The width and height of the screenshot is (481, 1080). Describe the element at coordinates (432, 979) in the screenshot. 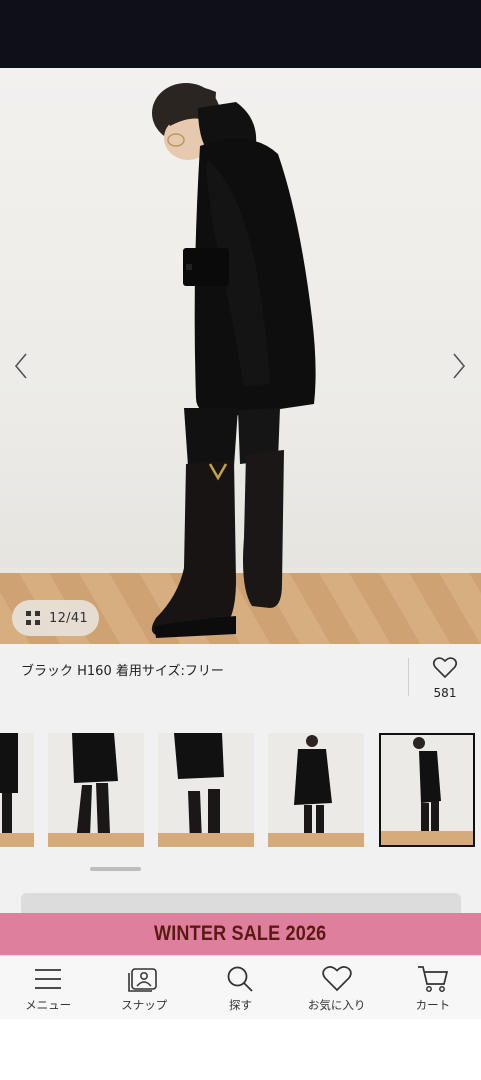

I see `cart-icon` at that location.